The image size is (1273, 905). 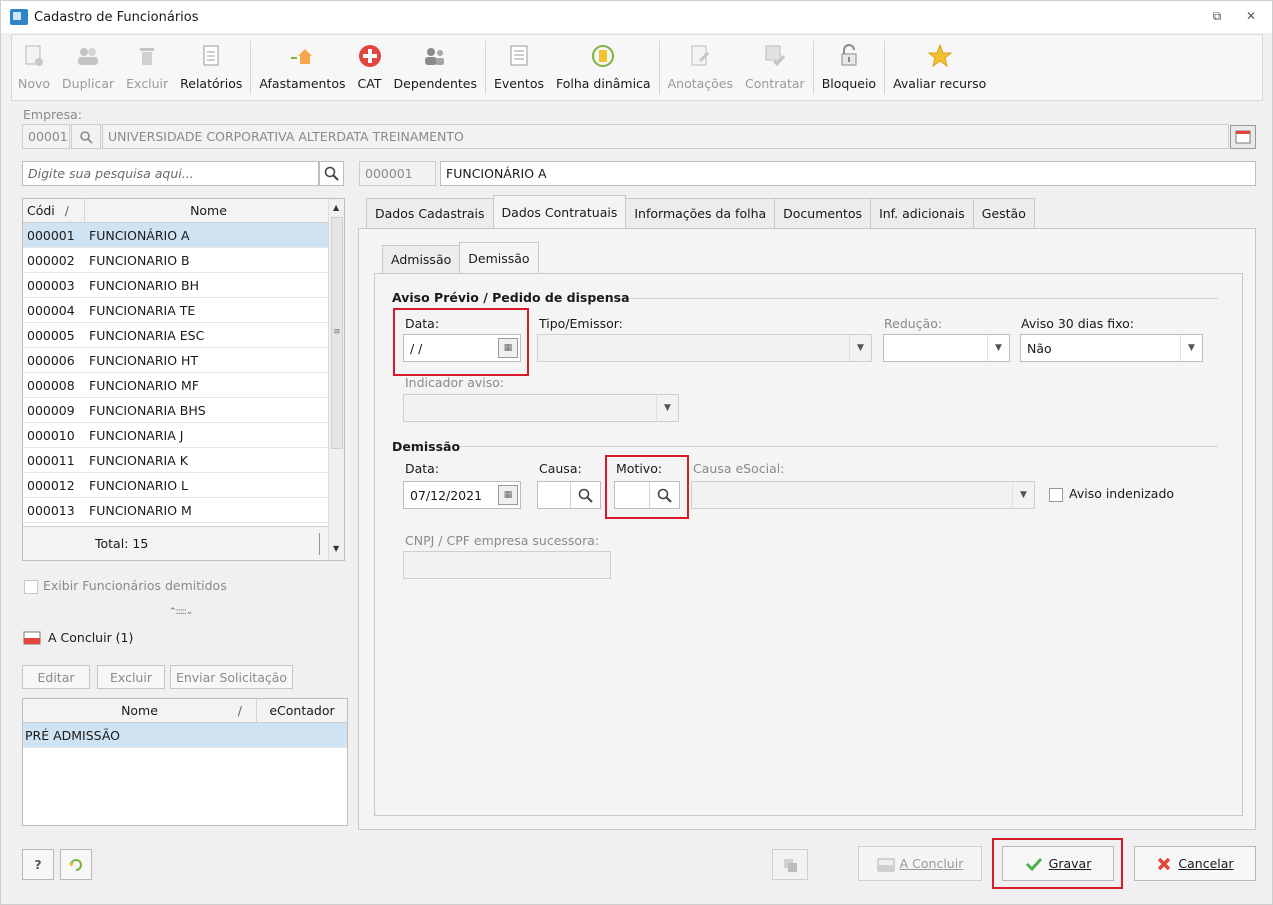 What do you see at coordinates (336, 379) in the screenshot?
I see `employee-list-scrollbar: ▲ ≡ ▼` at bounding box center [336, 379].